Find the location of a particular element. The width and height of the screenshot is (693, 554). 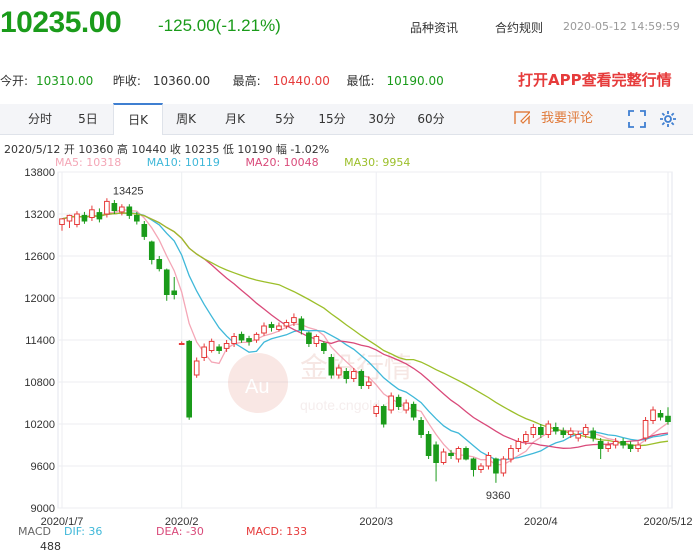

period-tabbar: 分时 5日 日K 周K 月K 5分 15分 30分 60分 我要评论 is located at coordinates (346, 119).